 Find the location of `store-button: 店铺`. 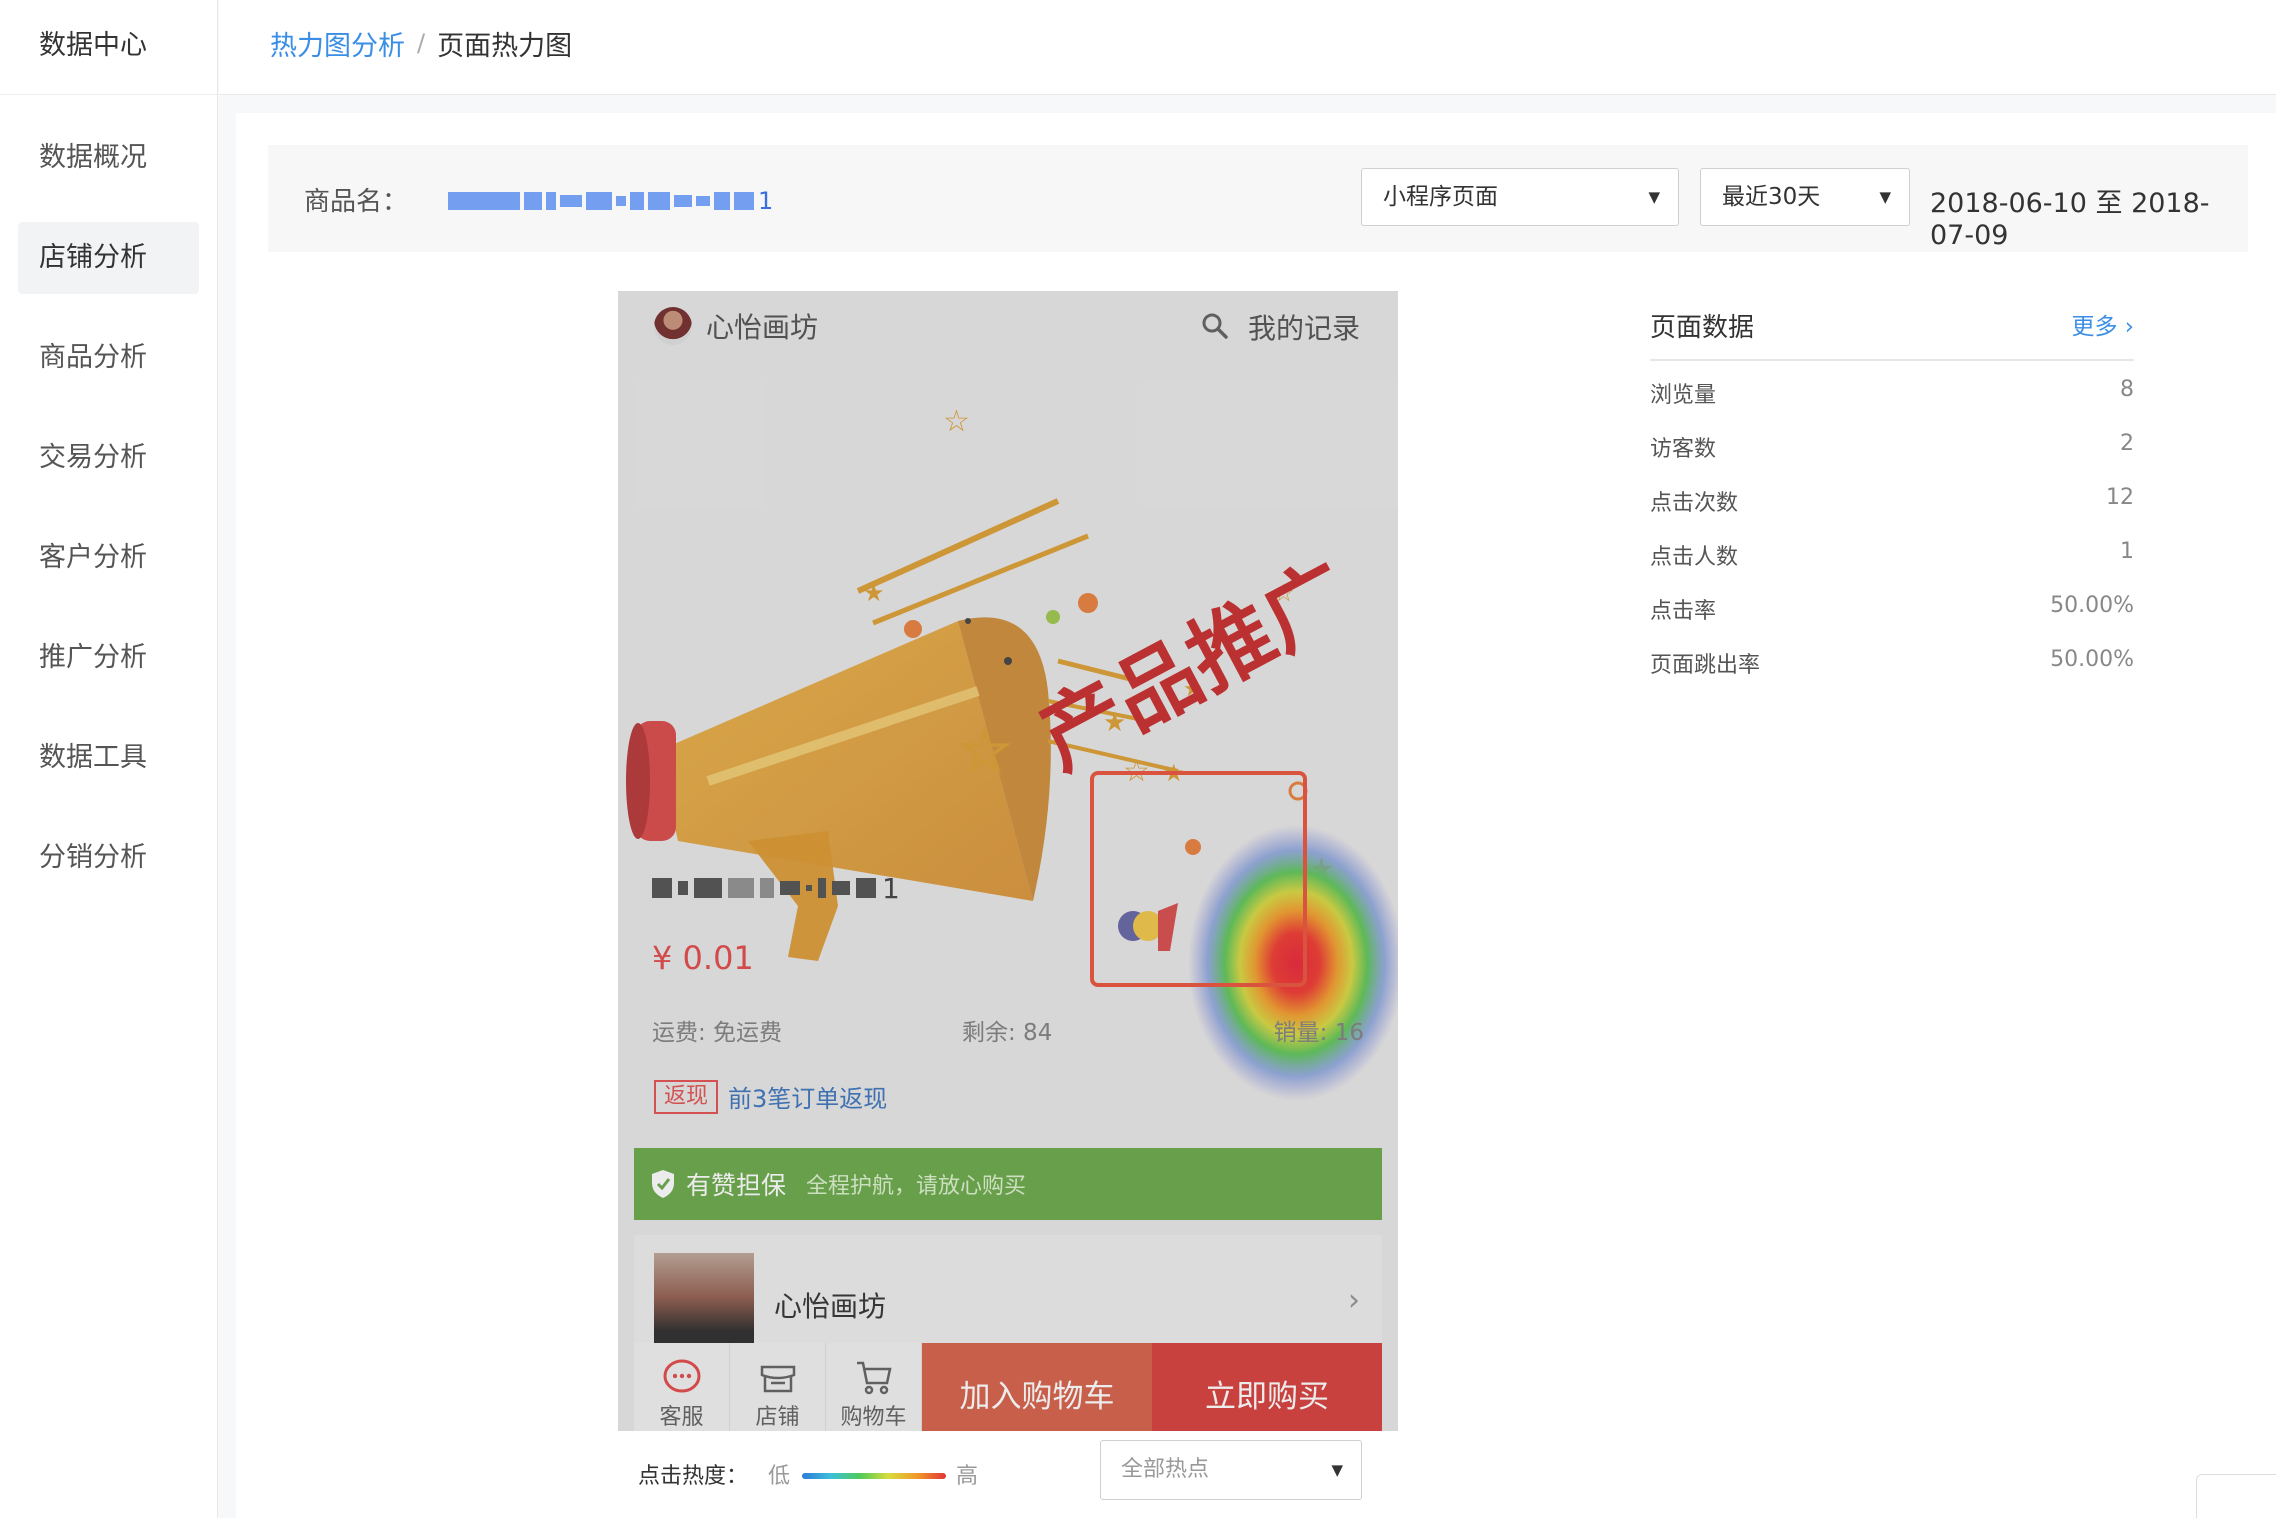

store-button: 店铺 is located at coordinates (778, 1387).